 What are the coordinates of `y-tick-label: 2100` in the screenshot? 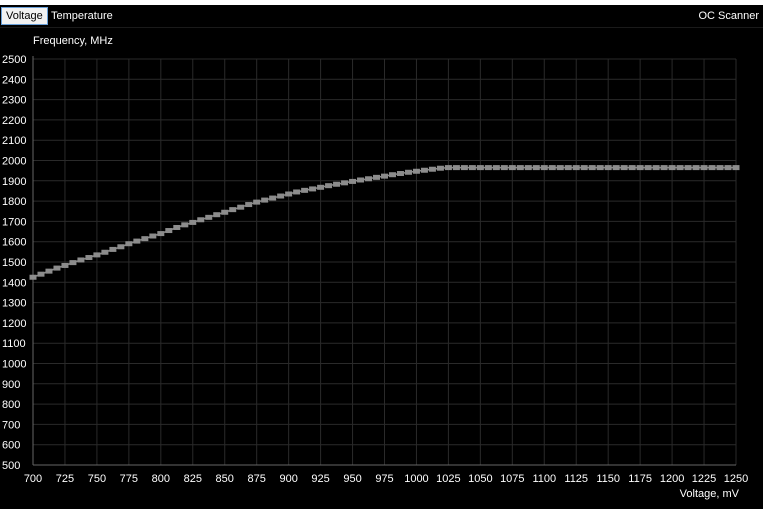 It's located at (14, 141).